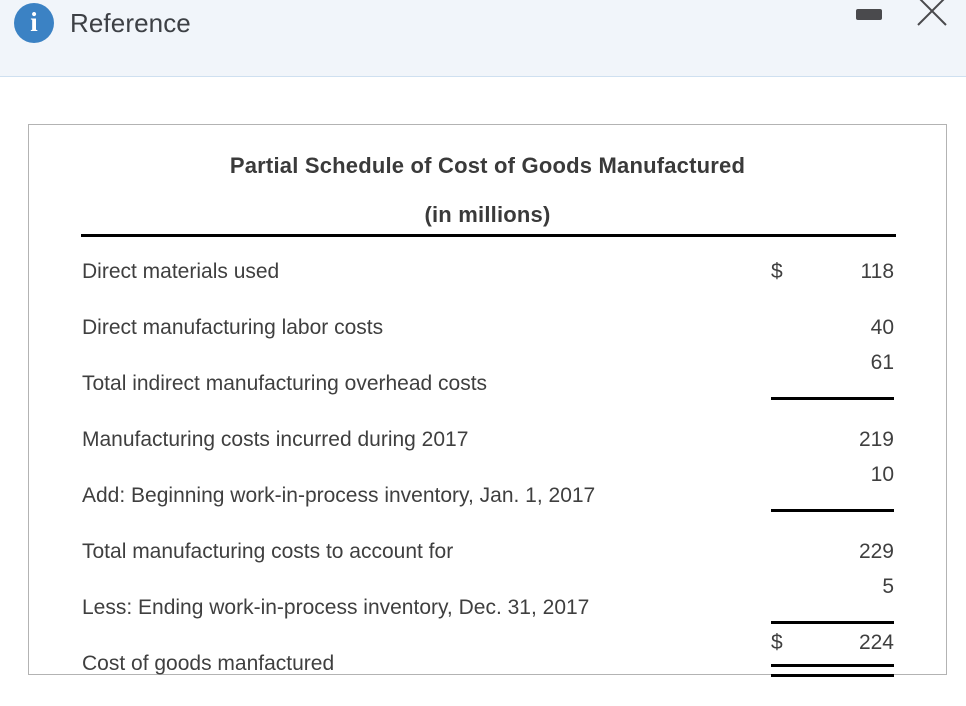 This screenshot has height=706, width=966. What do you see at coordinates (896, 23) in the screenshot?
I see `window-controls` at bounding box center [896, 23].